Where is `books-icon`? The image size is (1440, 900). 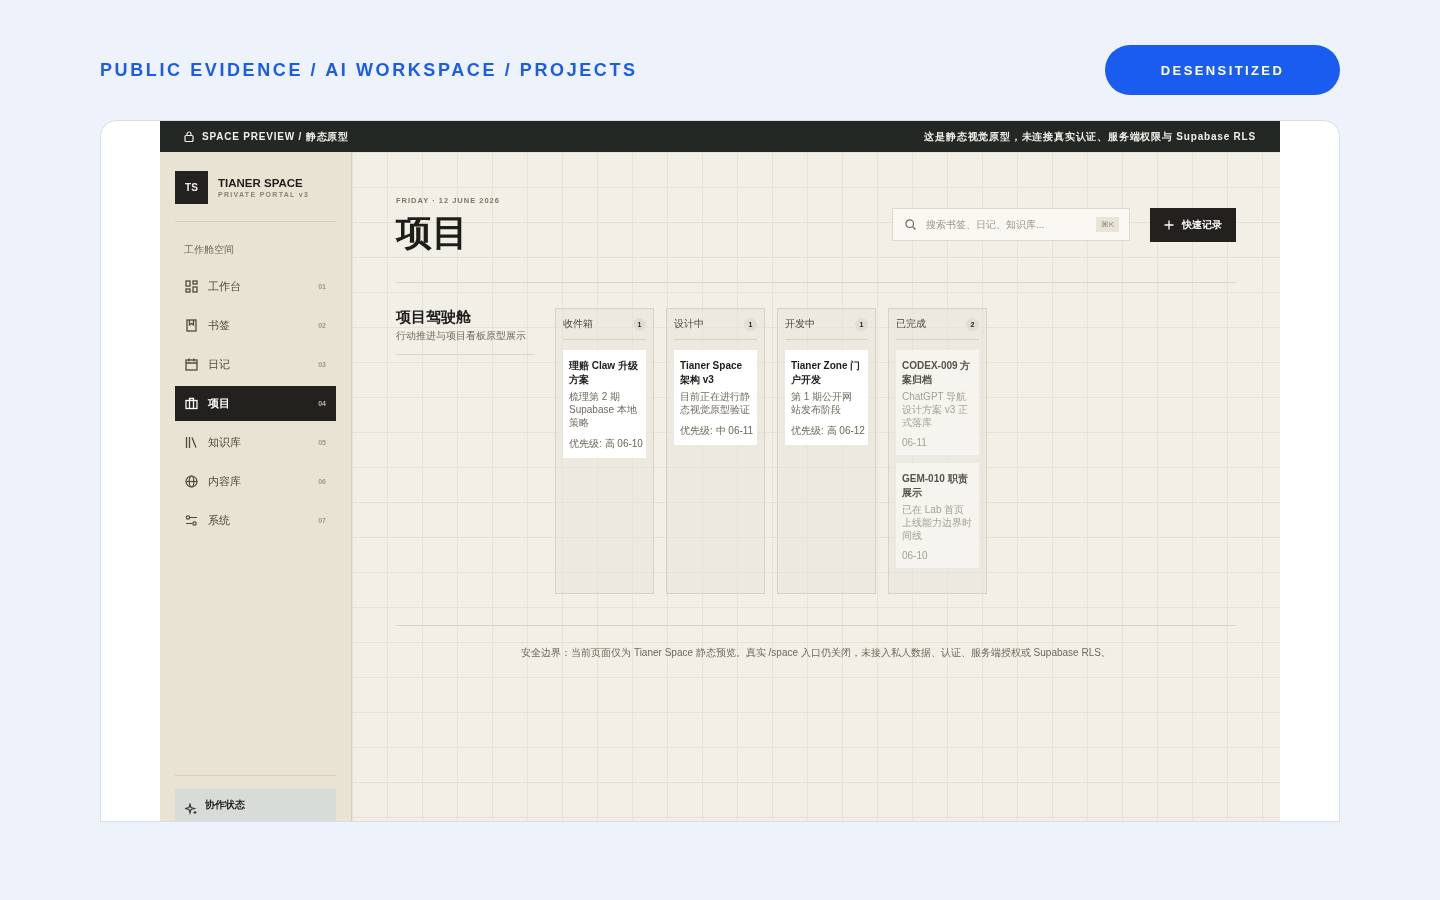 books-icon is located at coordinates (191, 442).